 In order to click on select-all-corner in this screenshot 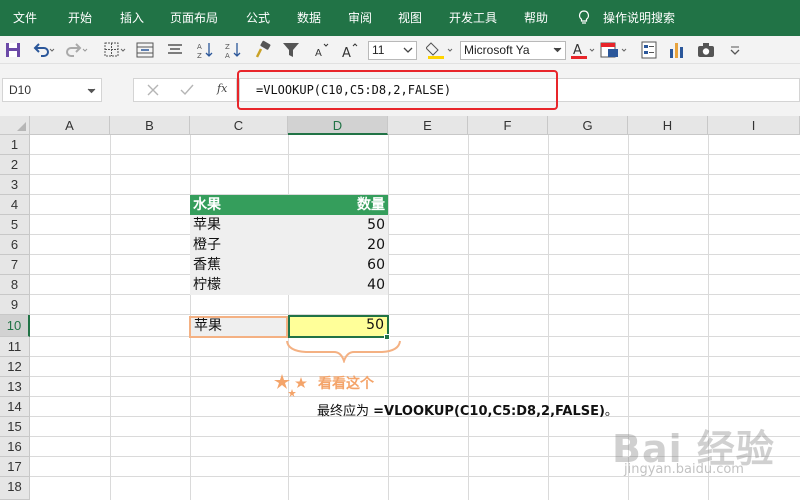, I will do `click(15, 125)`.